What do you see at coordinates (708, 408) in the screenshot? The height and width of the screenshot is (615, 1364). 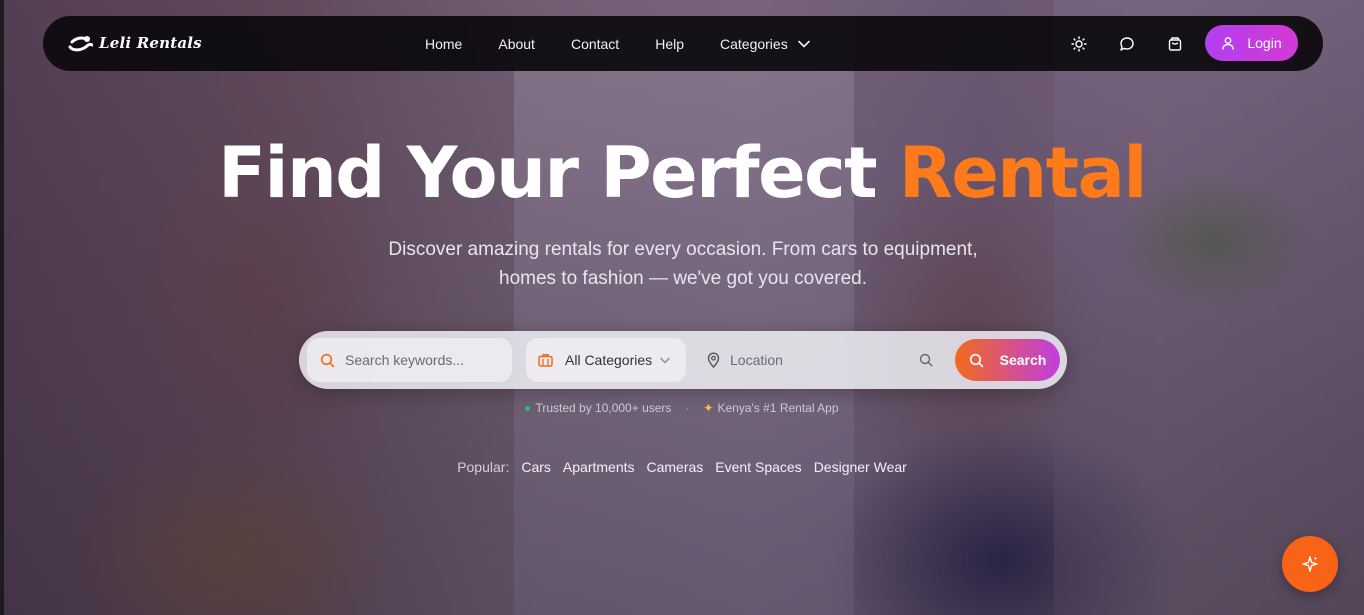 I see `sparkle-icon: ✦` at bounding box center [708, 408].